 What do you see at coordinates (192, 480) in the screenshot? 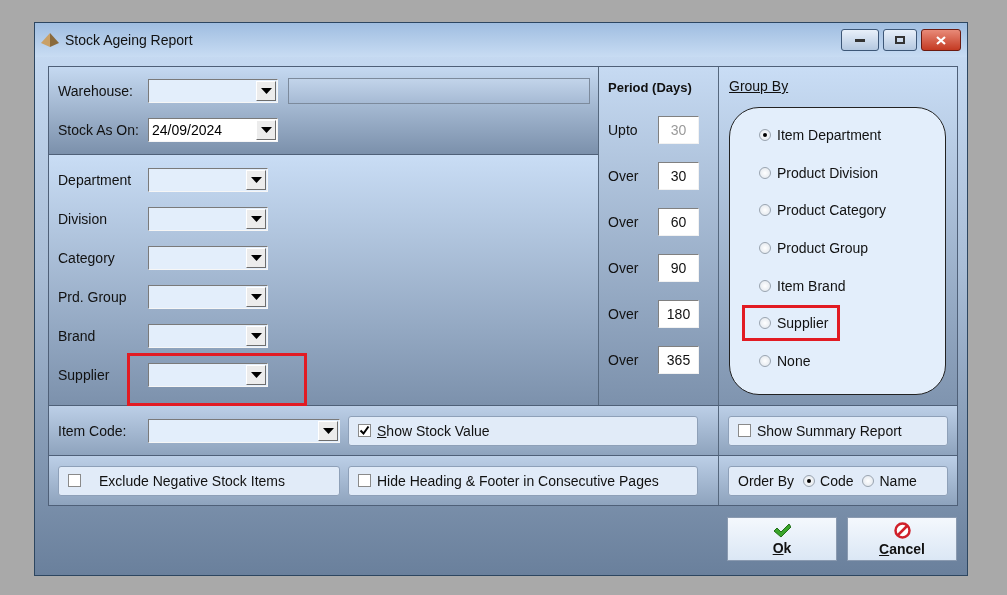
I see `checkbox-label: Exclude Negative Stock Items` at bounding box center [192, 480].